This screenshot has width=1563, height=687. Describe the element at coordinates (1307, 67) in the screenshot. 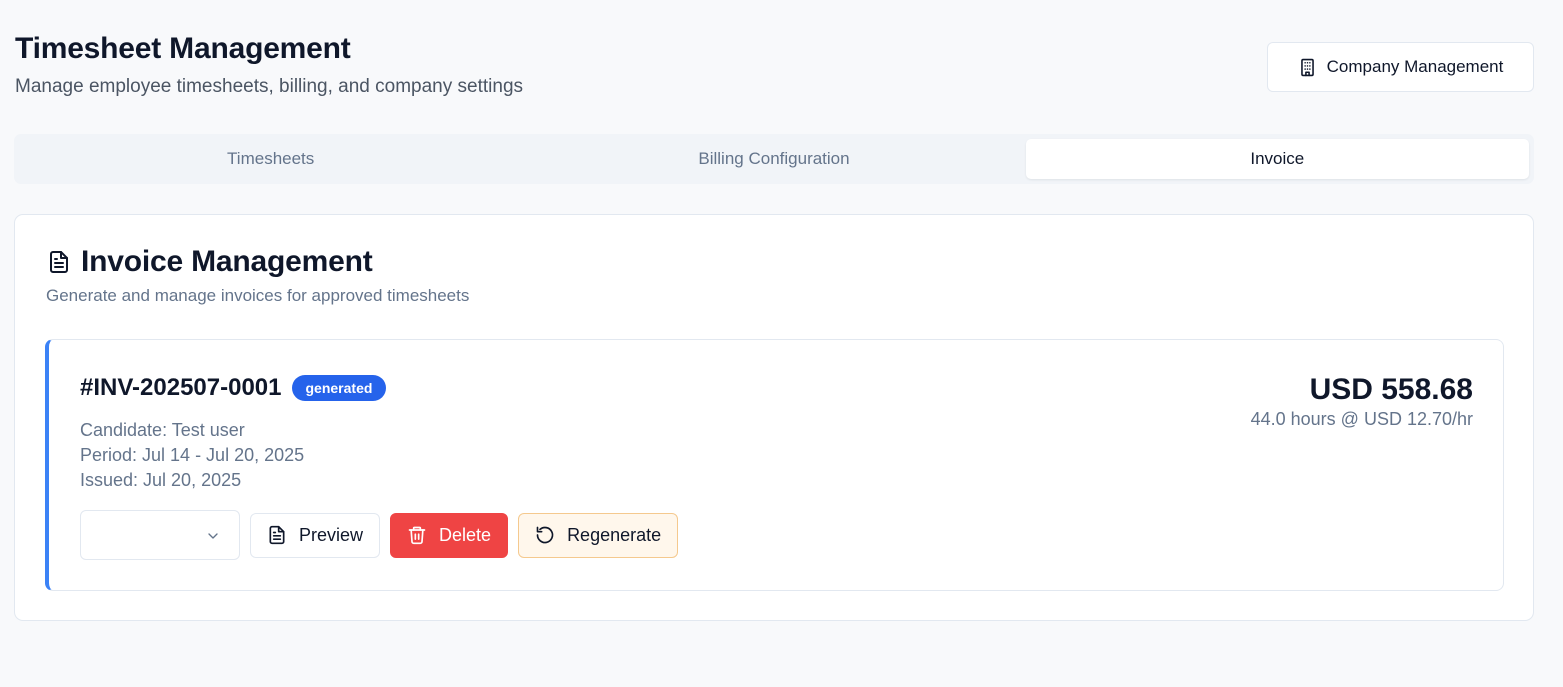

I see `building-icon` at that location.